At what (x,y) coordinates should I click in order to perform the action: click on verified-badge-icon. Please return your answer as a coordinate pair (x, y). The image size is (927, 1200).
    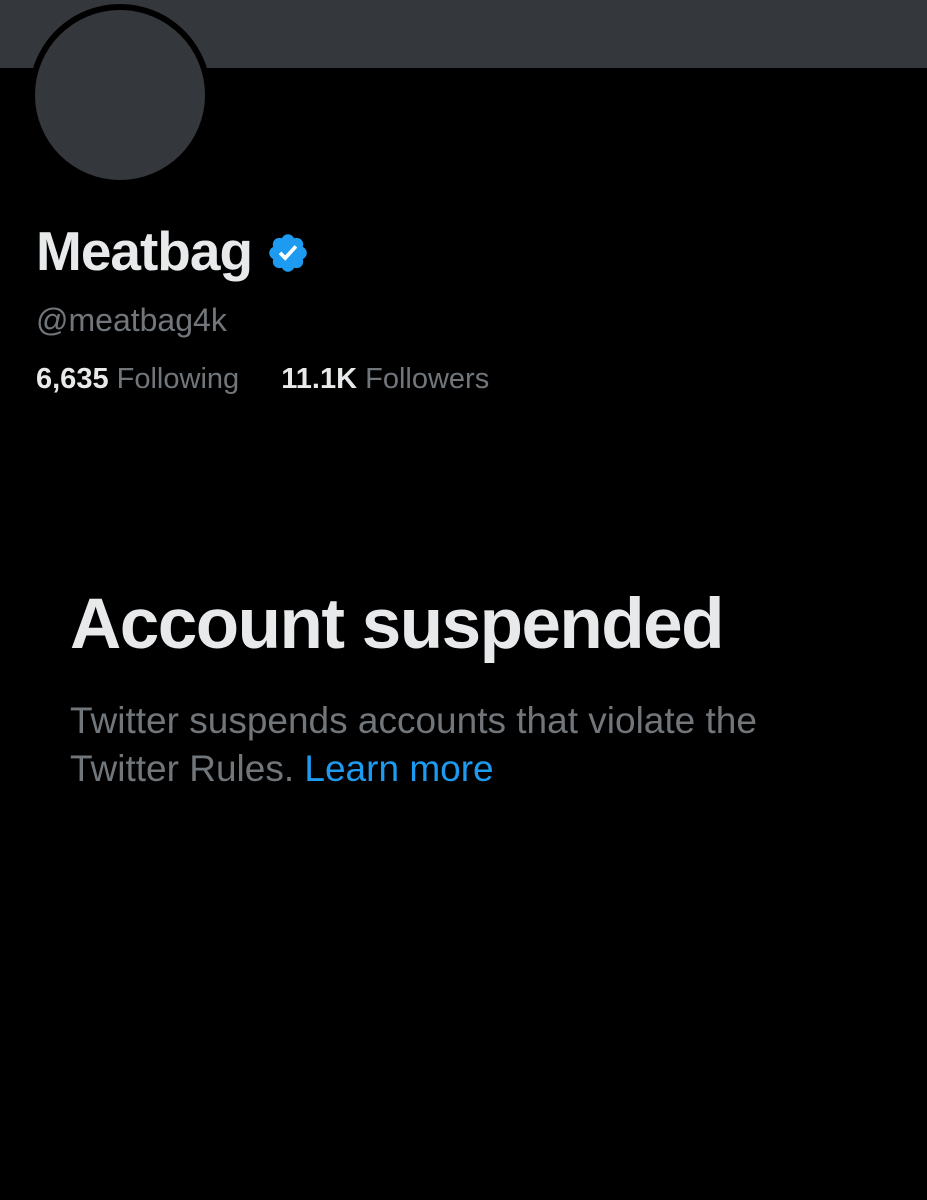
    Looking at the image, I should click on (288, 253).